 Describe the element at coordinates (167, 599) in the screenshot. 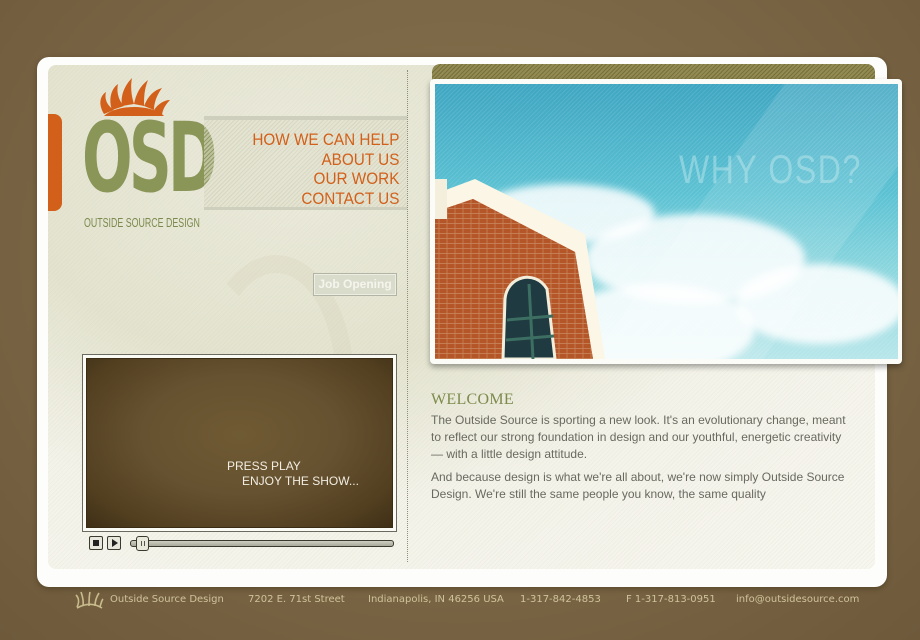

I see `footer-company: Outside Source Design` at that location.